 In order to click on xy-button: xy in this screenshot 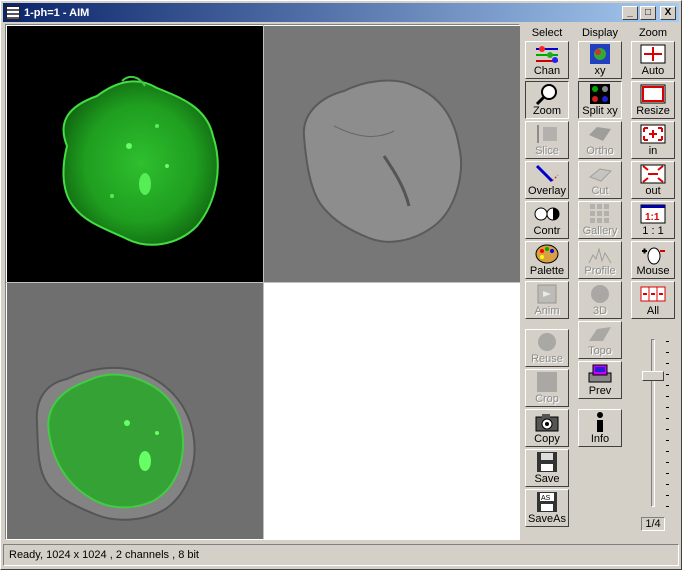, I will do `click(600, 60)`.